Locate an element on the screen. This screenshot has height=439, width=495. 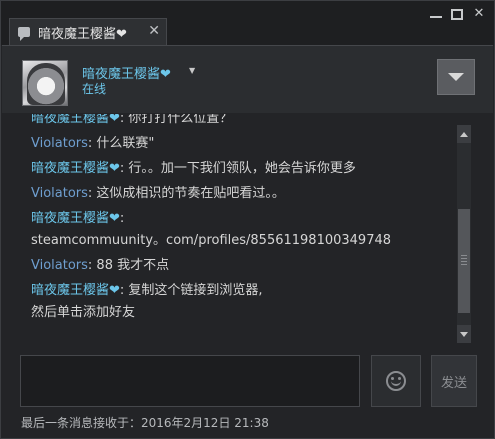
scroll-up-button is located at coordinates (464, 134).